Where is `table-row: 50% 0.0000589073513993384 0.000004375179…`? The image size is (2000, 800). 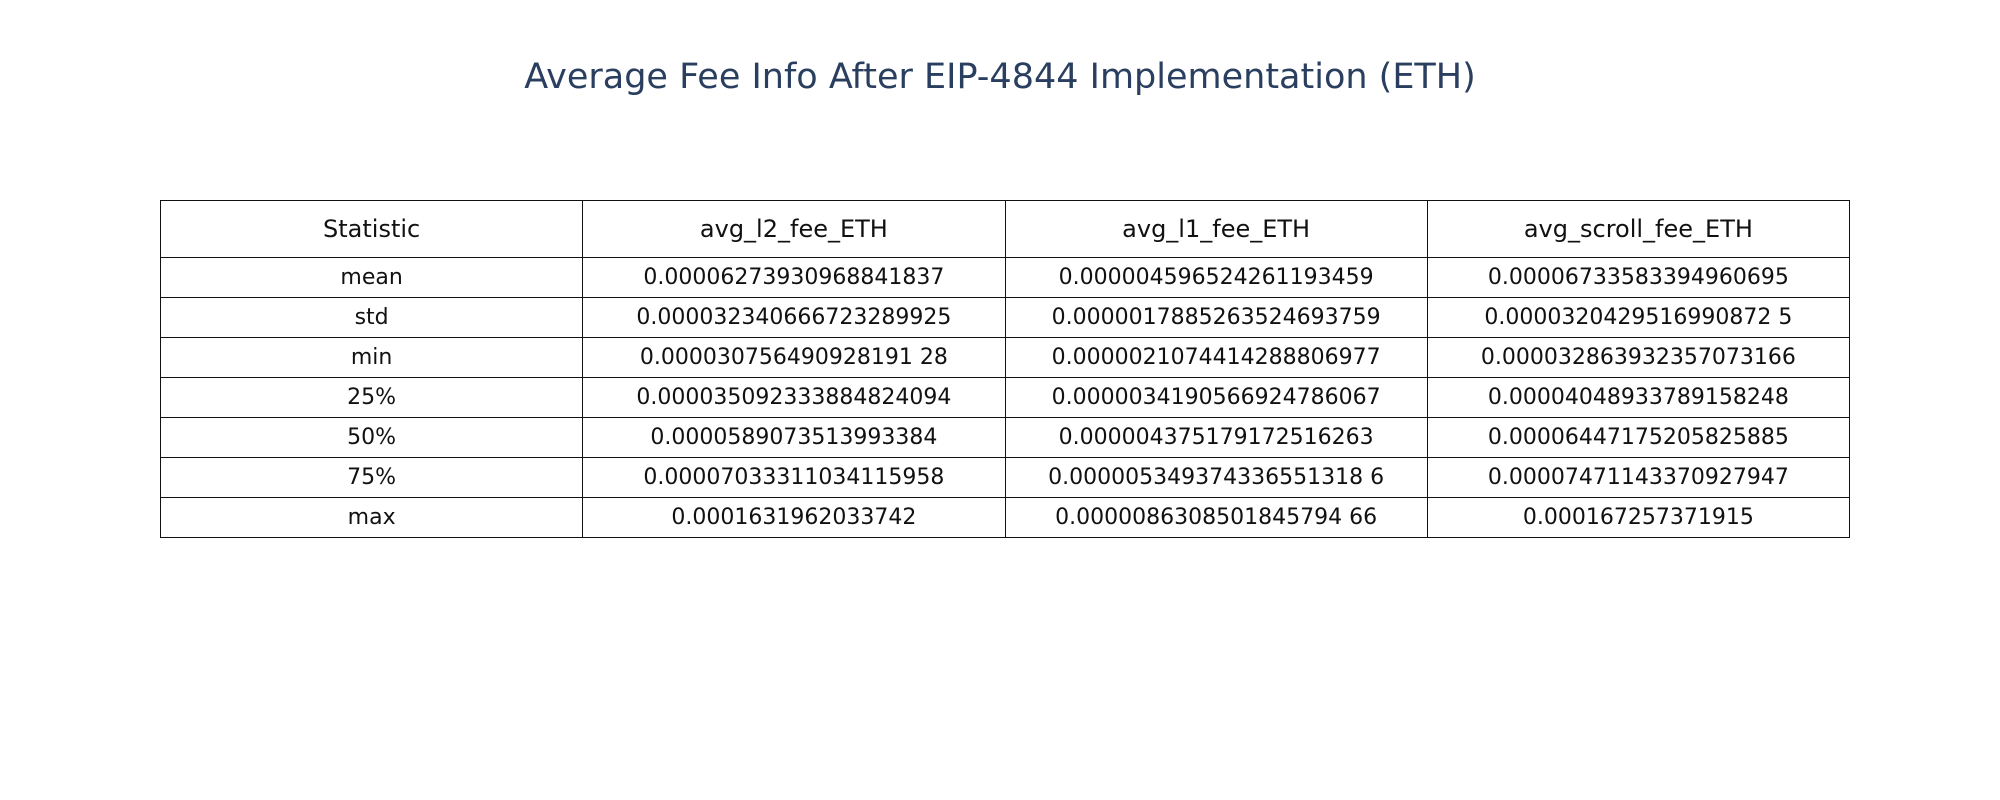
table-row: 50% 0.0000589073513993384 0.000004375179… is located at coordinates (1005, 437).